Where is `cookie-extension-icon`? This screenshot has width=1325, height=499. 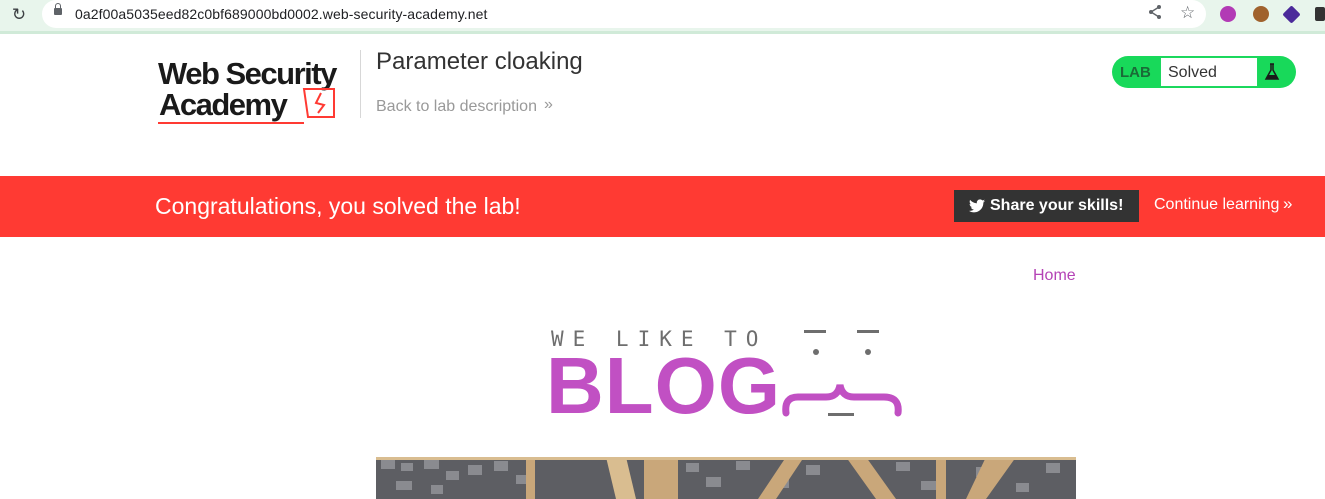
cookie-extension-icon is located at coordinates (1261, 14).